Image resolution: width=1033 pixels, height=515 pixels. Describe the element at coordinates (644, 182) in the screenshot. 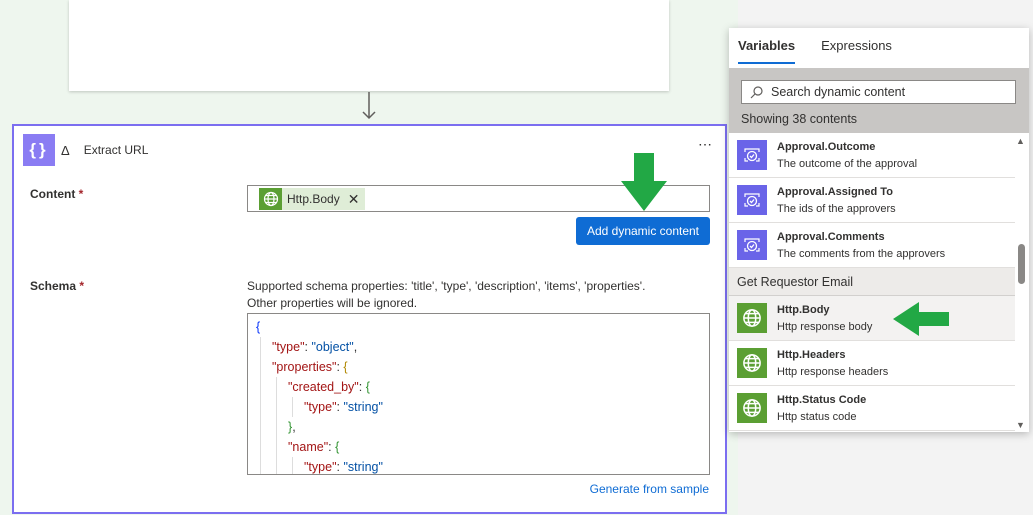

I see `annotation-arrow-down-icon` at that location.